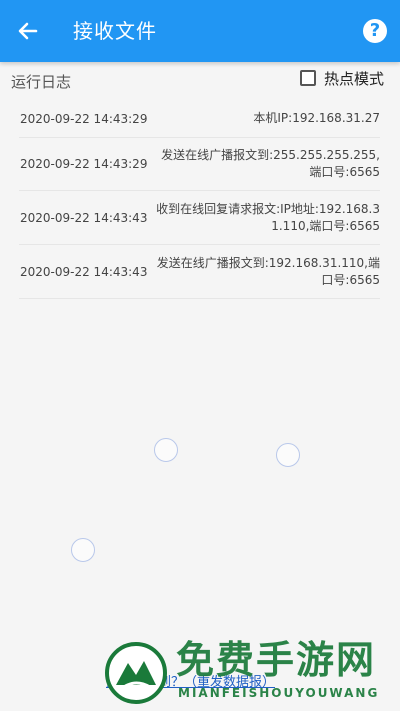 Image resolution: width=400 pixels, height=711 pixels. Describe the element at coordinates (41, 82) in the screenshot. I see `log-section-title: 运行日志` at that location.